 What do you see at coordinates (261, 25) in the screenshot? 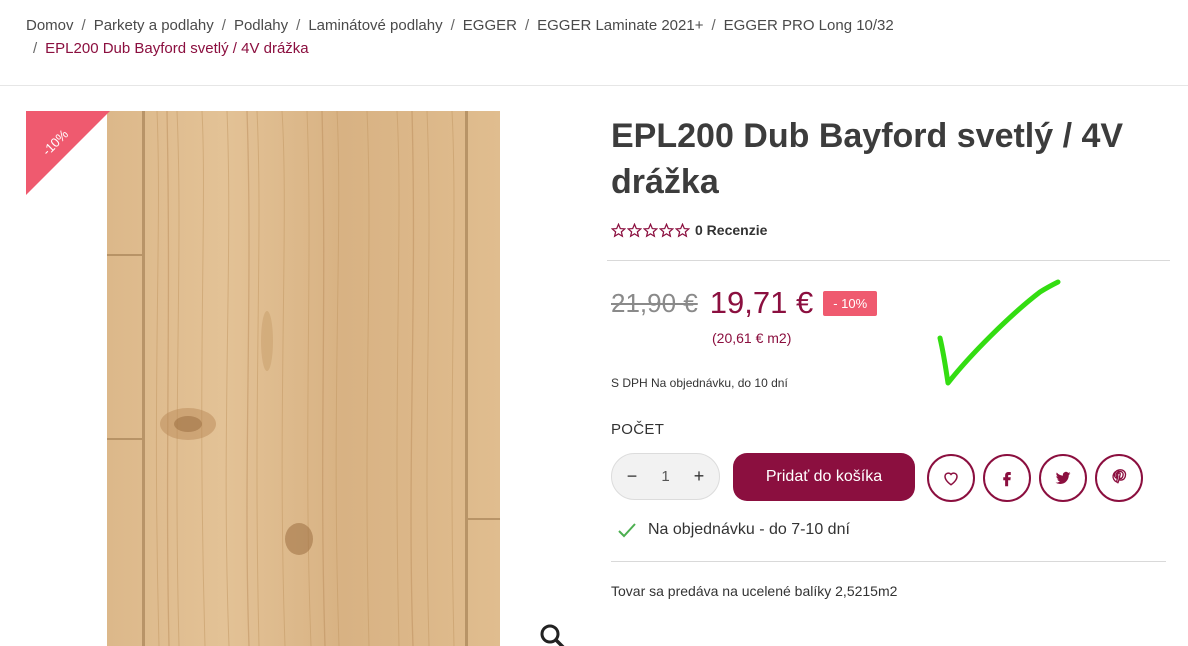
I see `breadcrumb-item-podlahy: Podlahy` at bounding box center [261, 25].